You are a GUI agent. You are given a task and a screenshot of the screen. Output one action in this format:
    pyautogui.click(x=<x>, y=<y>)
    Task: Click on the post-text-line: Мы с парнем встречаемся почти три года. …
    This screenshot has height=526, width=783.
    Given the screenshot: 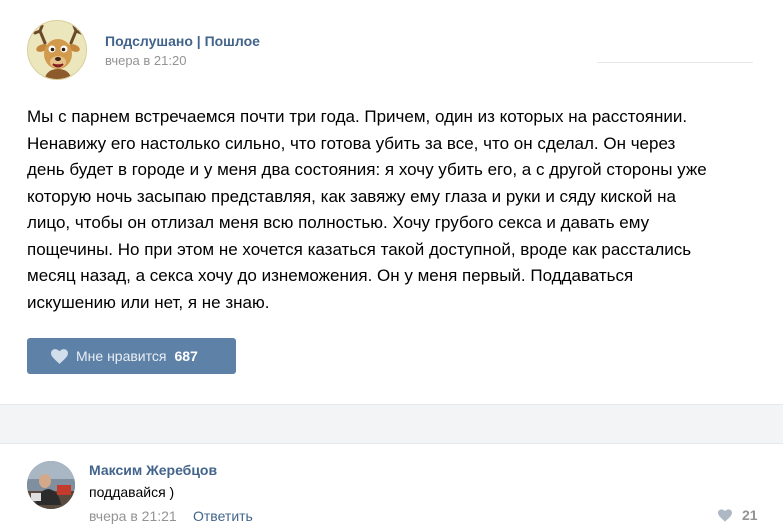 What is the action you would take?
    pyautogui.click(x=357, y=116)
    